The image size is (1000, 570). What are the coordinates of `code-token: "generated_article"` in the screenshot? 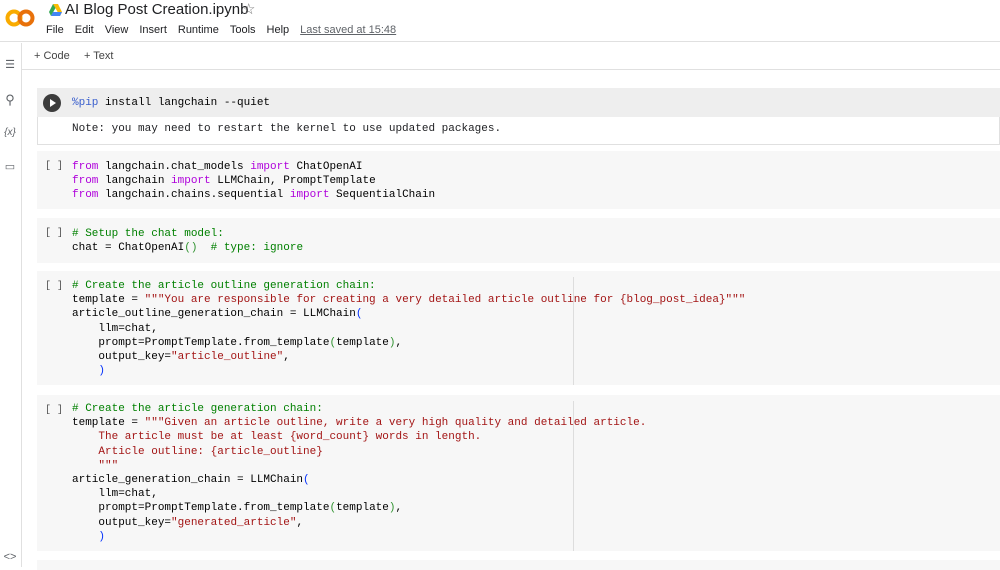 It's located at (234, 522).